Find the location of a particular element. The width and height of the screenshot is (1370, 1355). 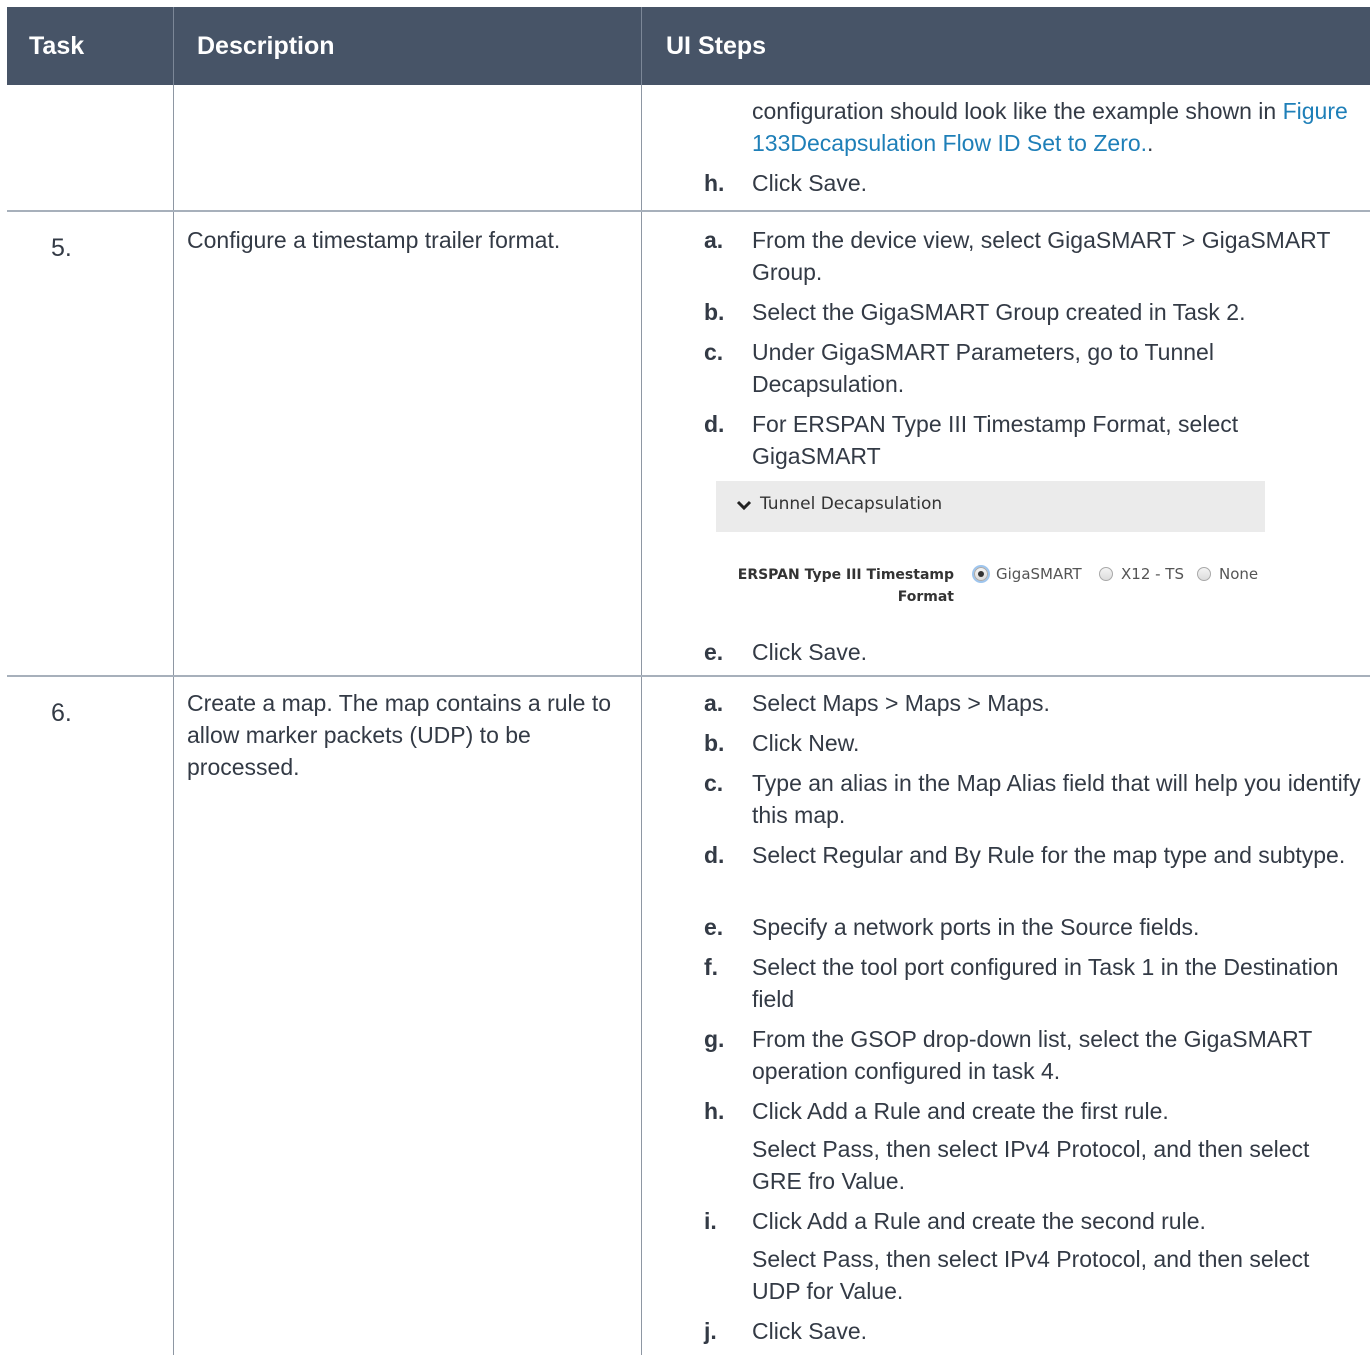

chevron-down-icon is located at coordinates (744, 505).